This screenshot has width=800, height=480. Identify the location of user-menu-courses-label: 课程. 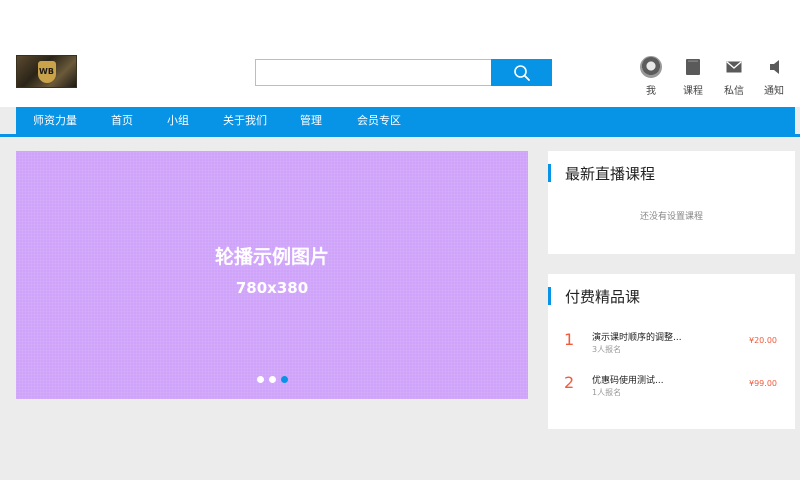
(693, 91).